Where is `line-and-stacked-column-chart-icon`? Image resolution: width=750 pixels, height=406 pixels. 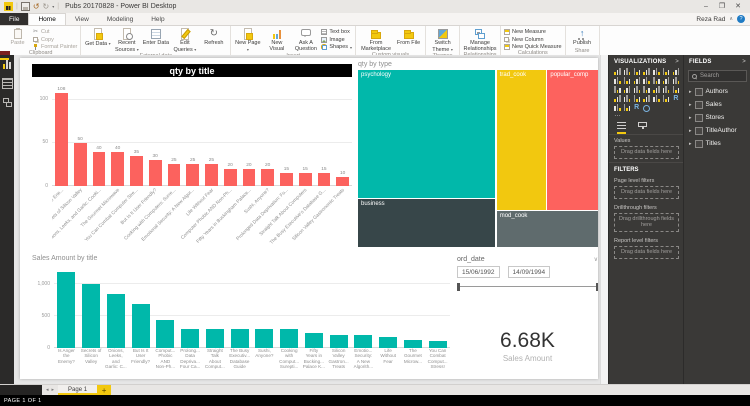
line-and-stacked-column-chart-icon is located at coordinates (637, 81).